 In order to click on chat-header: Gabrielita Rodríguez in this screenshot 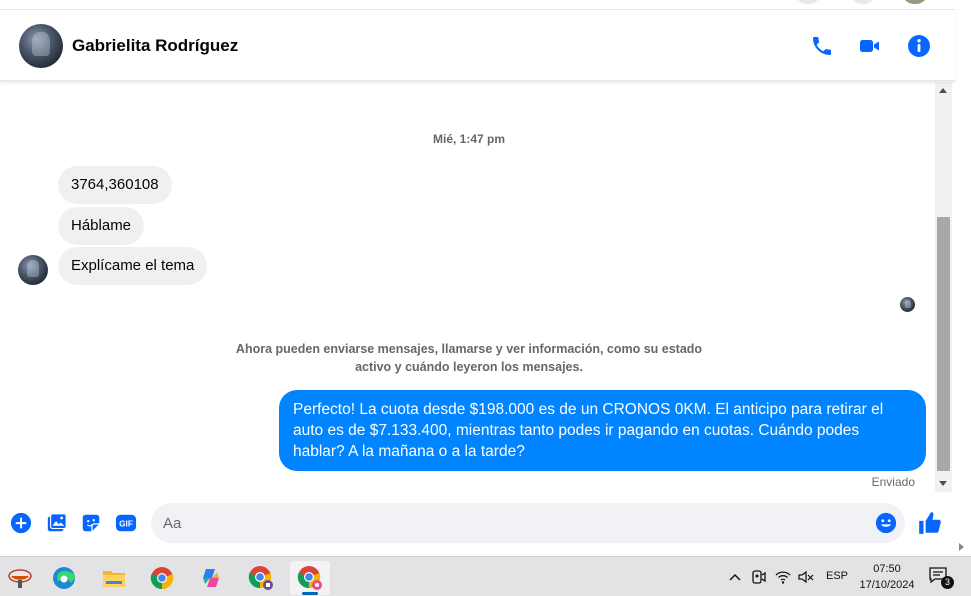, I will do `click(477, 46)`.